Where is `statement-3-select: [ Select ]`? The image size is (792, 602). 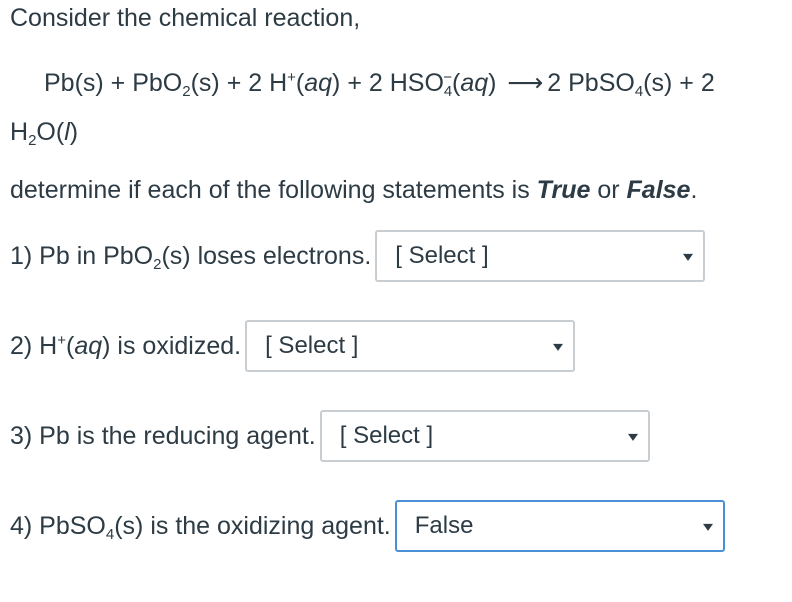 statement-3-select: [ Select ] is located at coordinates (484, 436).